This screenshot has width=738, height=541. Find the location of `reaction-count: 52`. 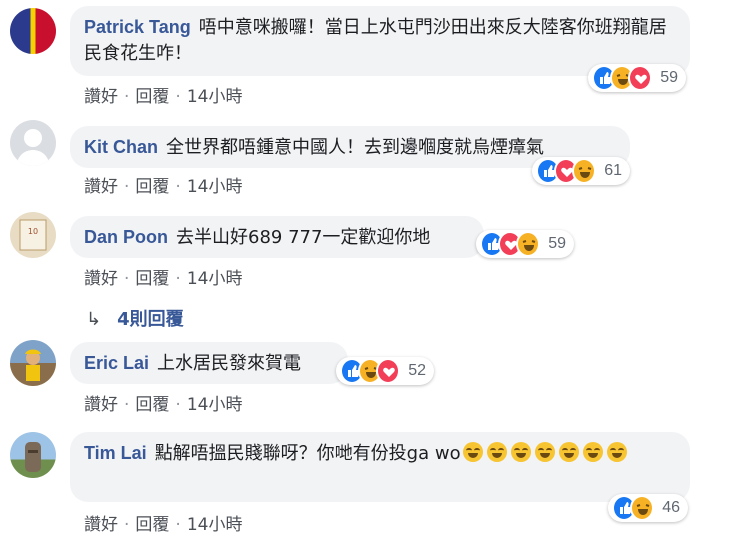

reaction-count: 52 is located at coordinates (417, 370).